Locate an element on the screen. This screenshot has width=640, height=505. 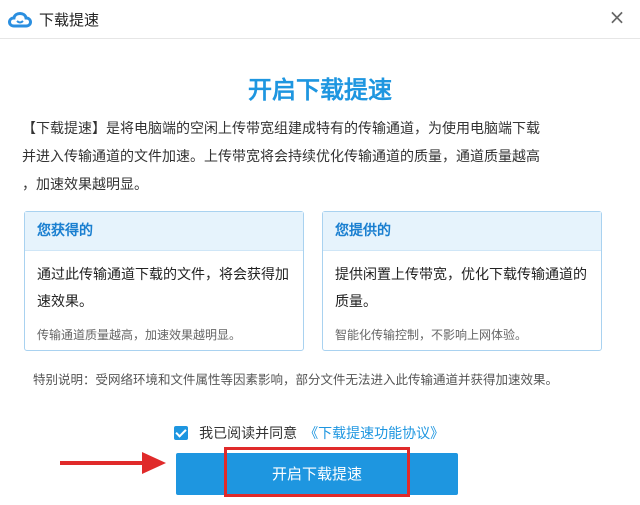
card-title-give: 您提供的 is located at coordinates (462, 231).